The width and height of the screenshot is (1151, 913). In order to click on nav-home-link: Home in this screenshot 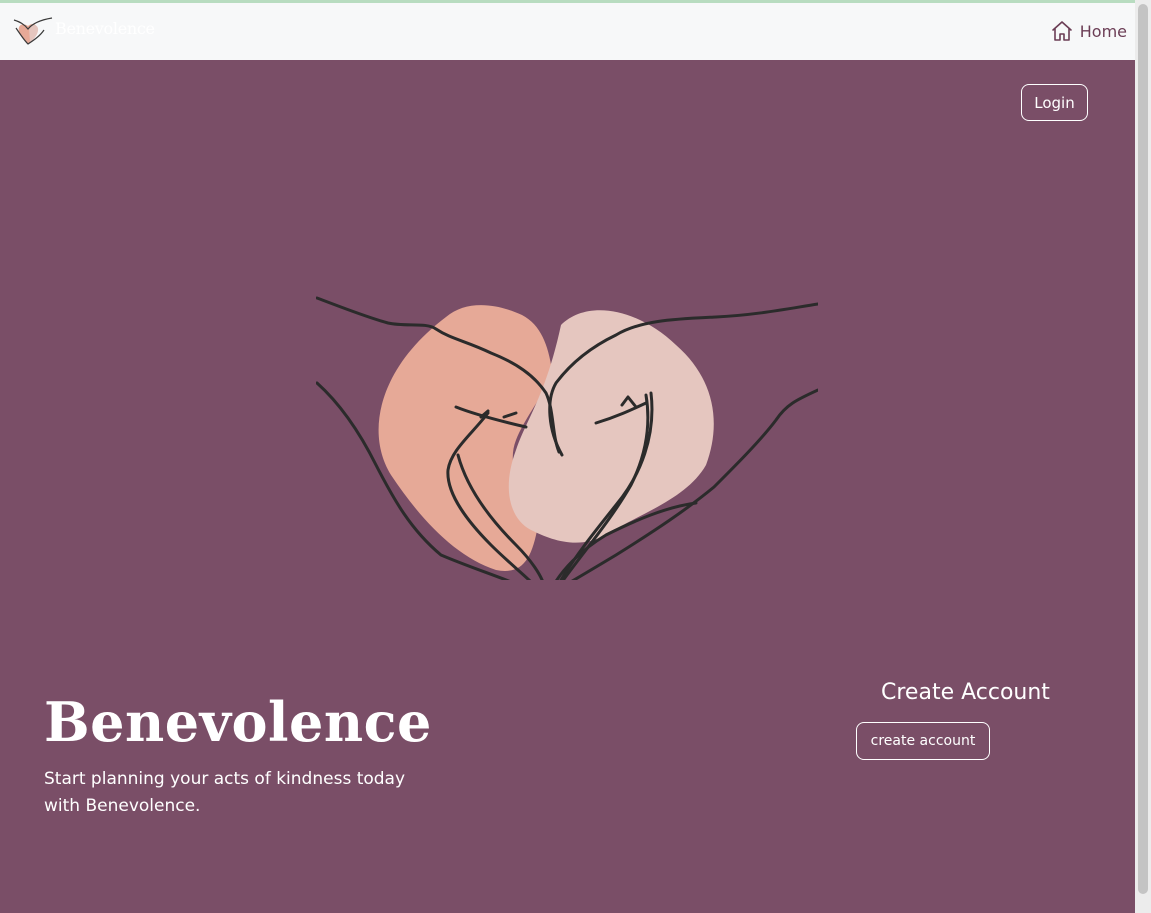, I will do `click(1088, 31)`.